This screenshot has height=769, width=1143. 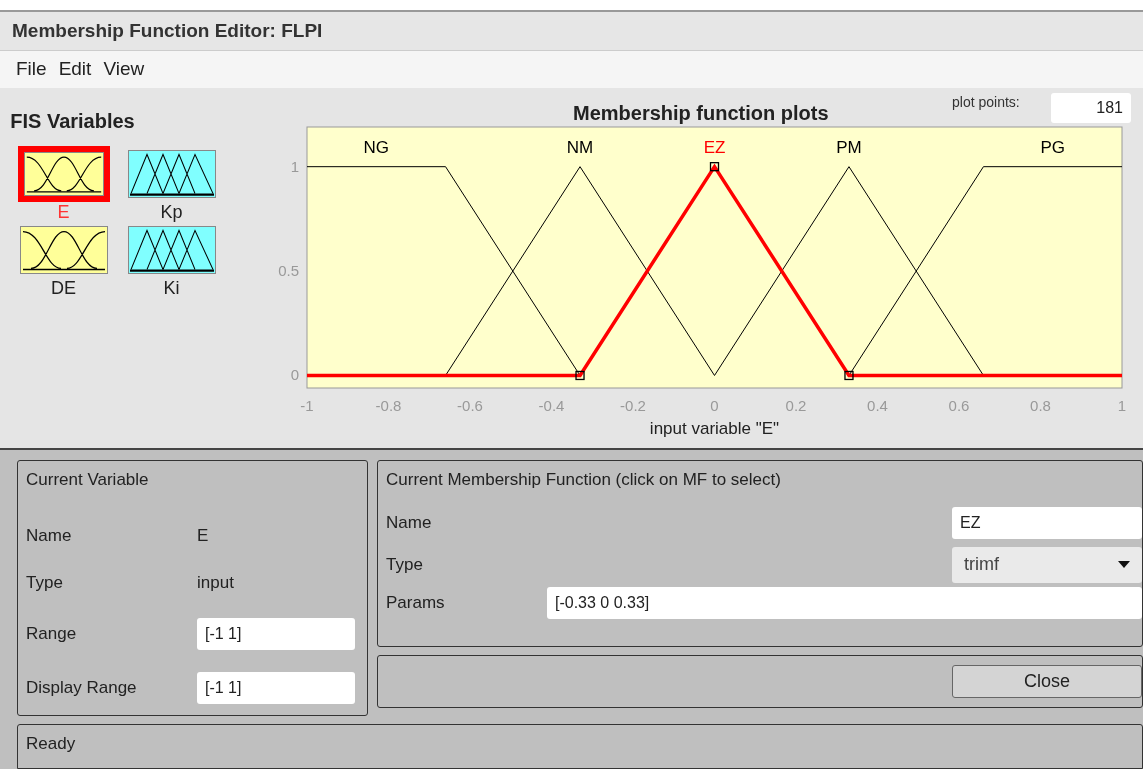 What do you see at coordinates (1040, 405) in the screenshot?
I see `x-tick-label: 0.8` at bounding box center [1040, 405].